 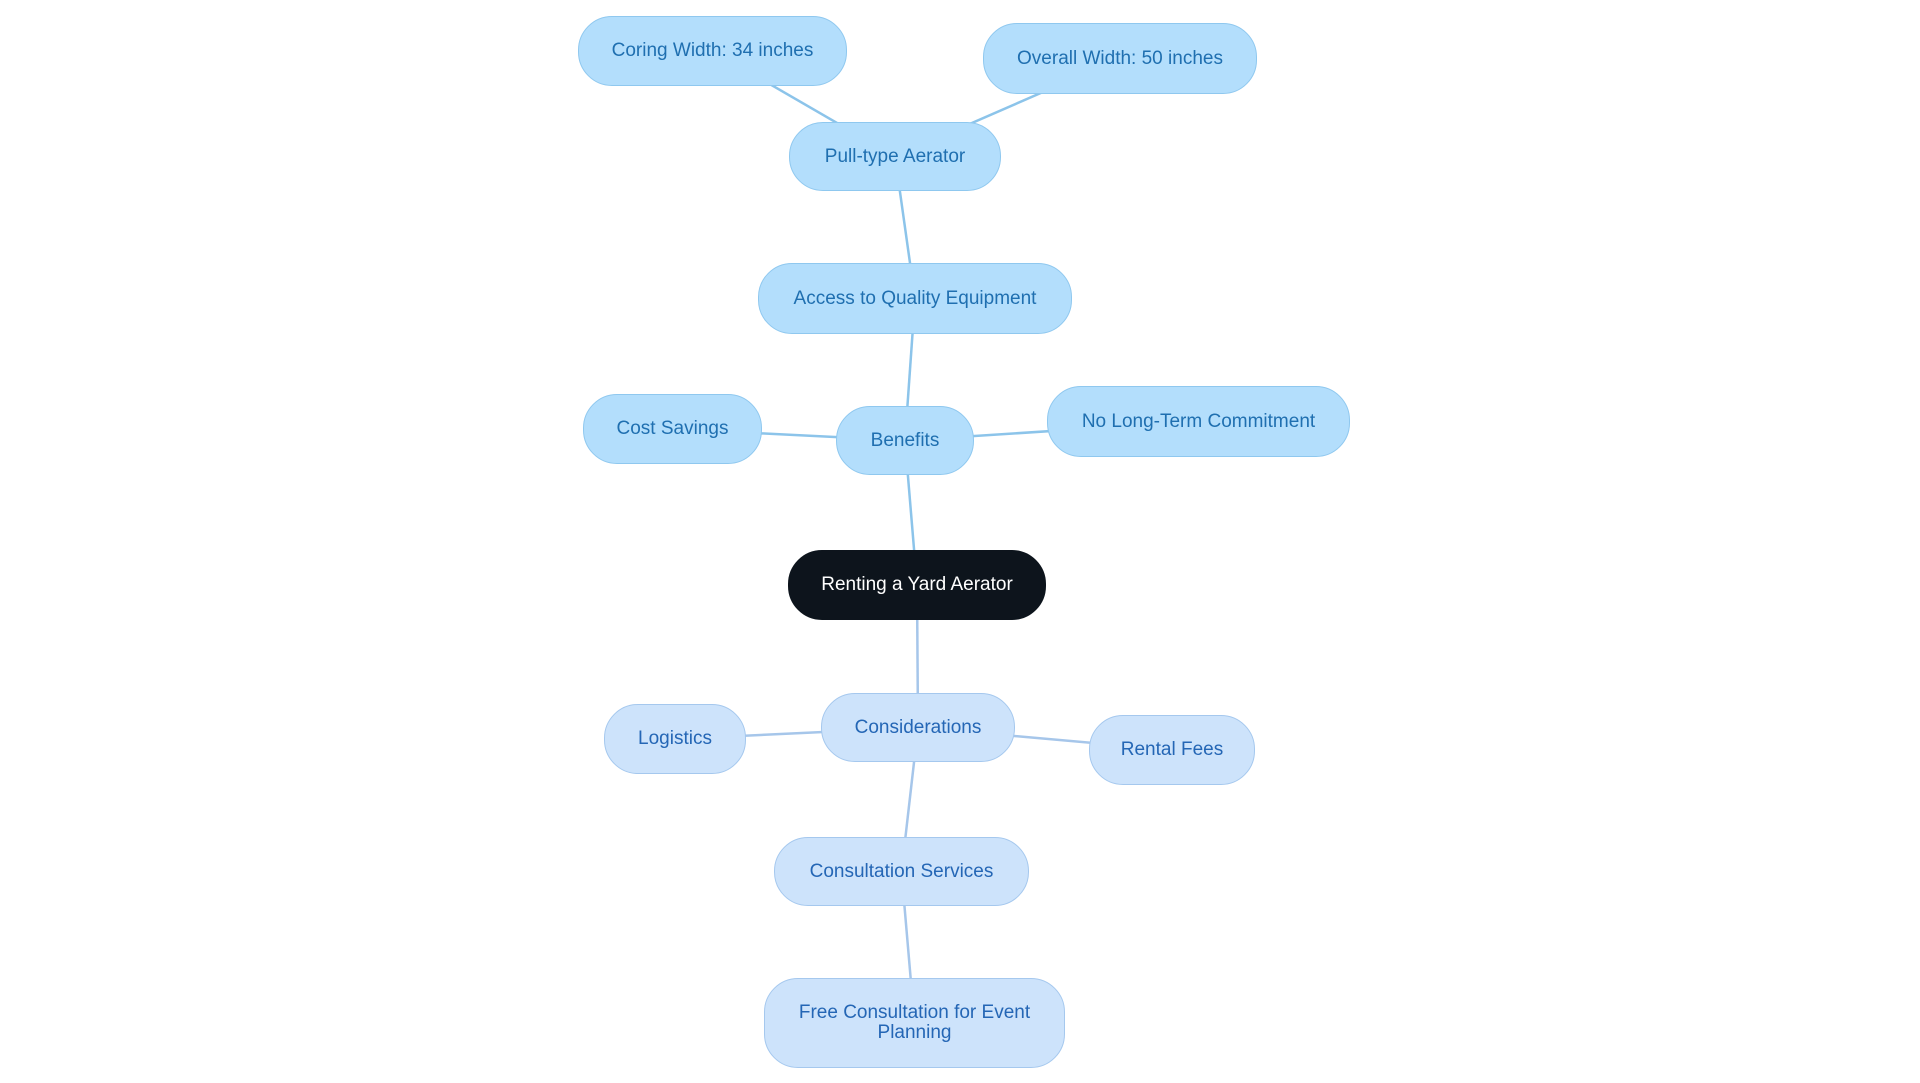 I want to click on node-label: Cost Savings, so click(x=672, y=428).